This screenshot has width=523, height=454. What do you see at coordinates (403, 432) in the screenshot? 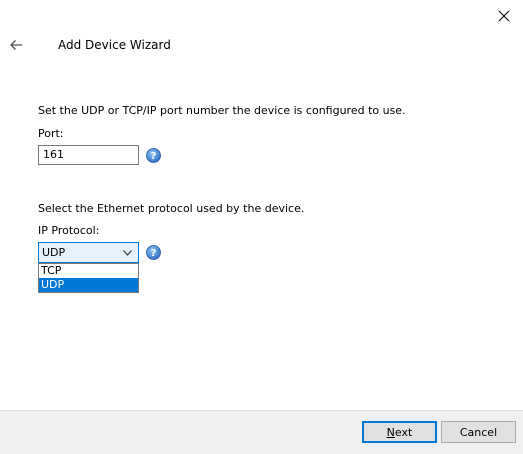
I see `next-label: ext` at bounding box center [403, 432].